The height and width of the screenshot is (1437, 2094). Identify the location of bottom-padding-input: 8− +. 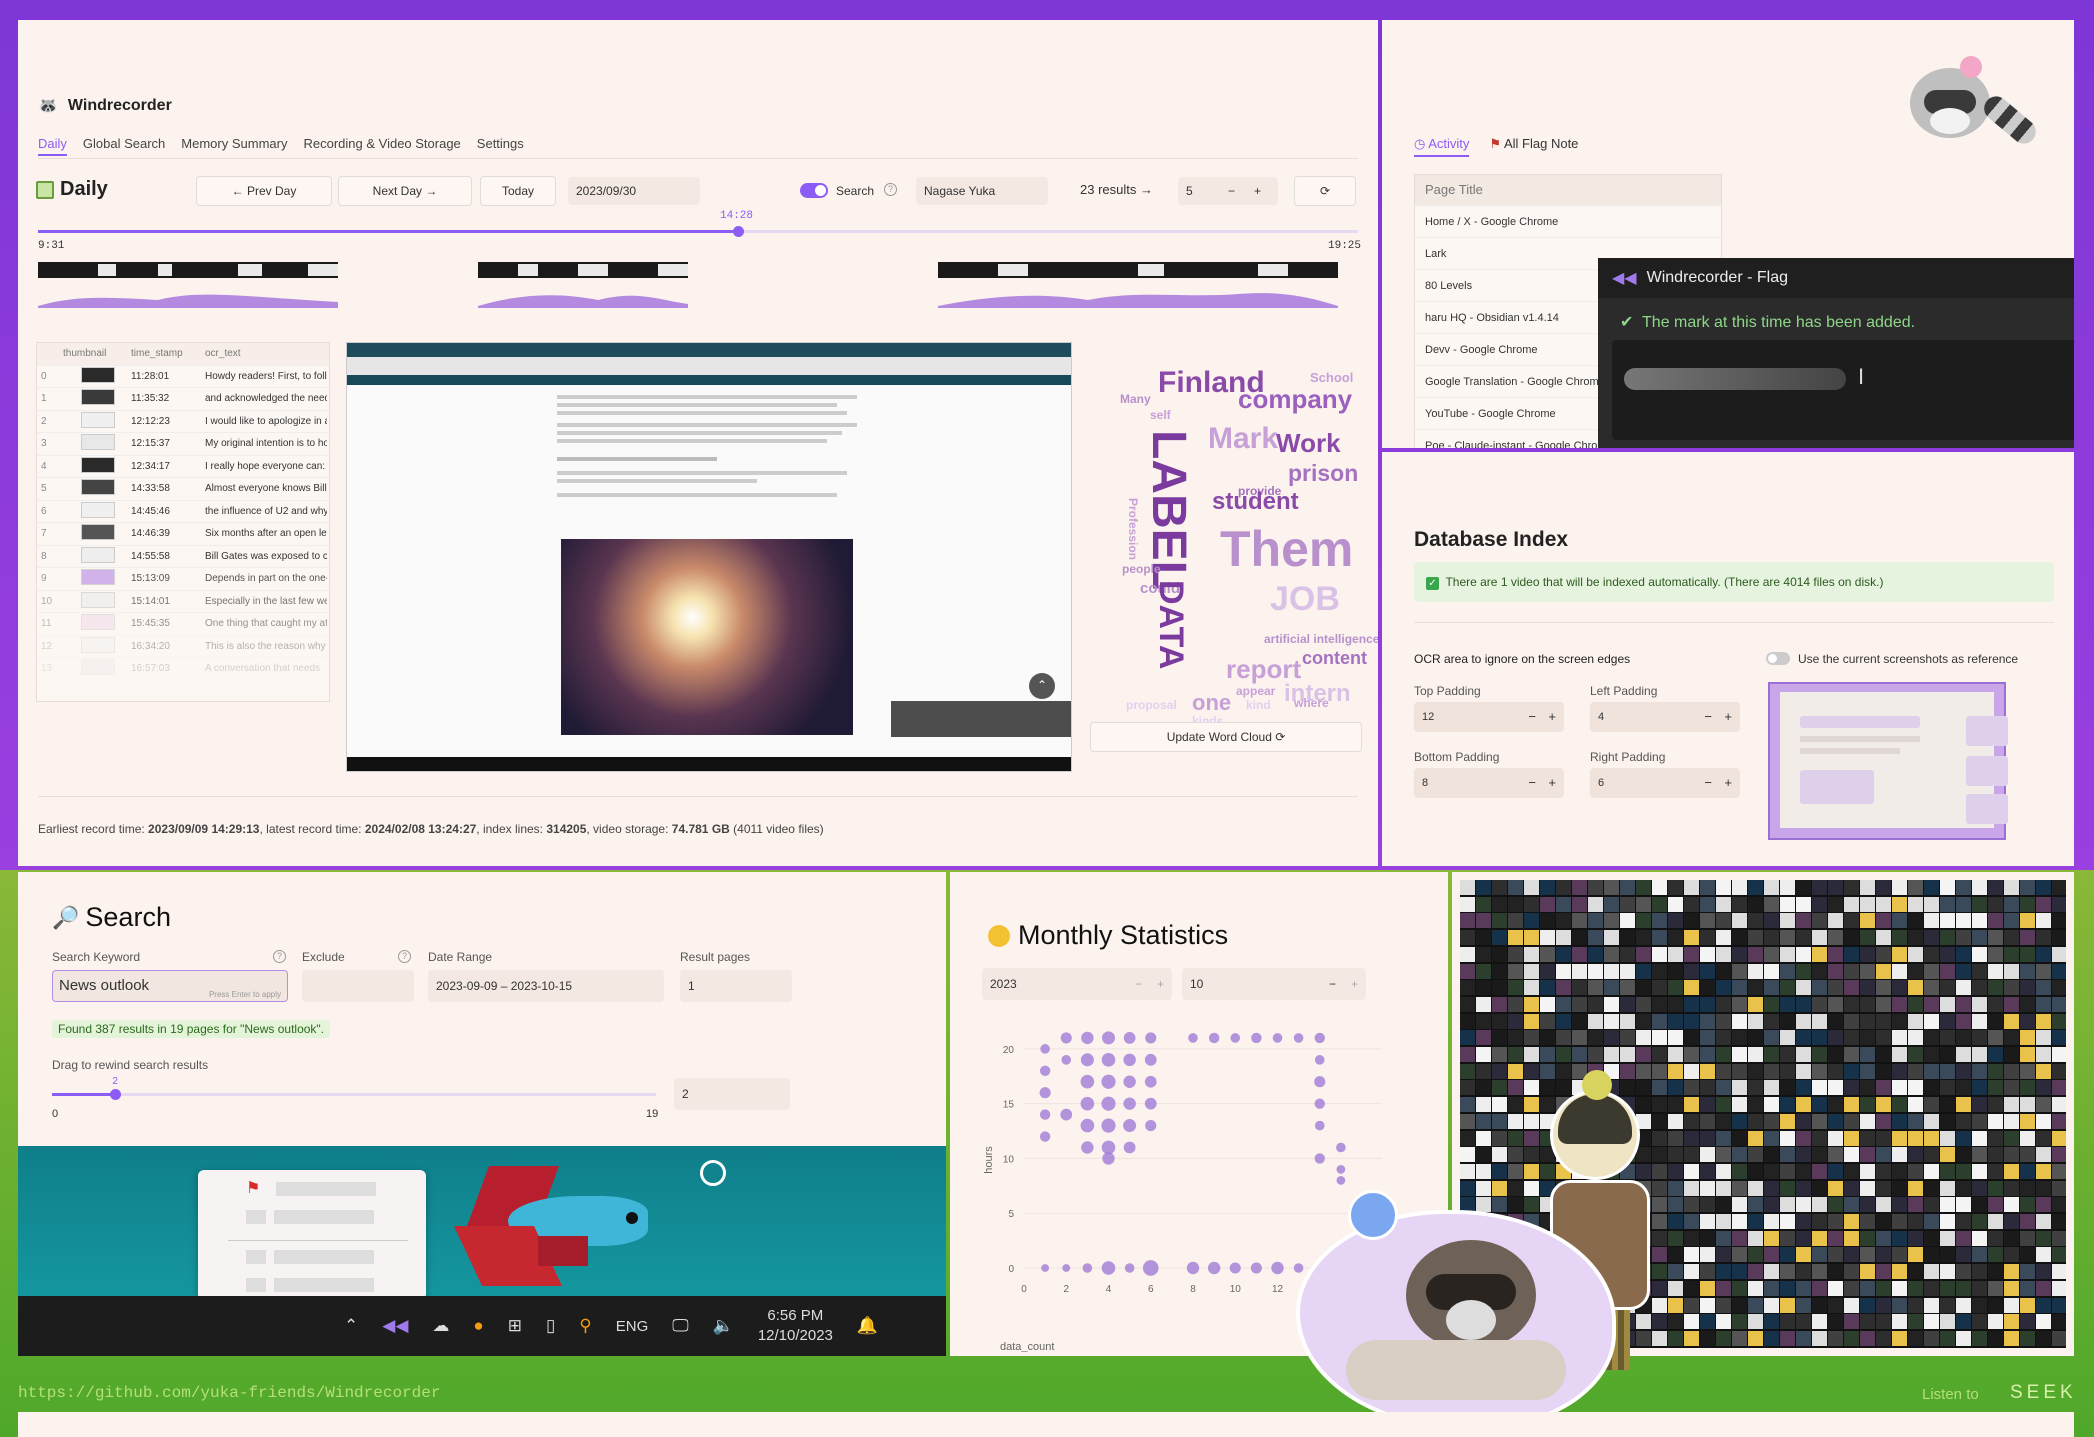
(1489, 783).